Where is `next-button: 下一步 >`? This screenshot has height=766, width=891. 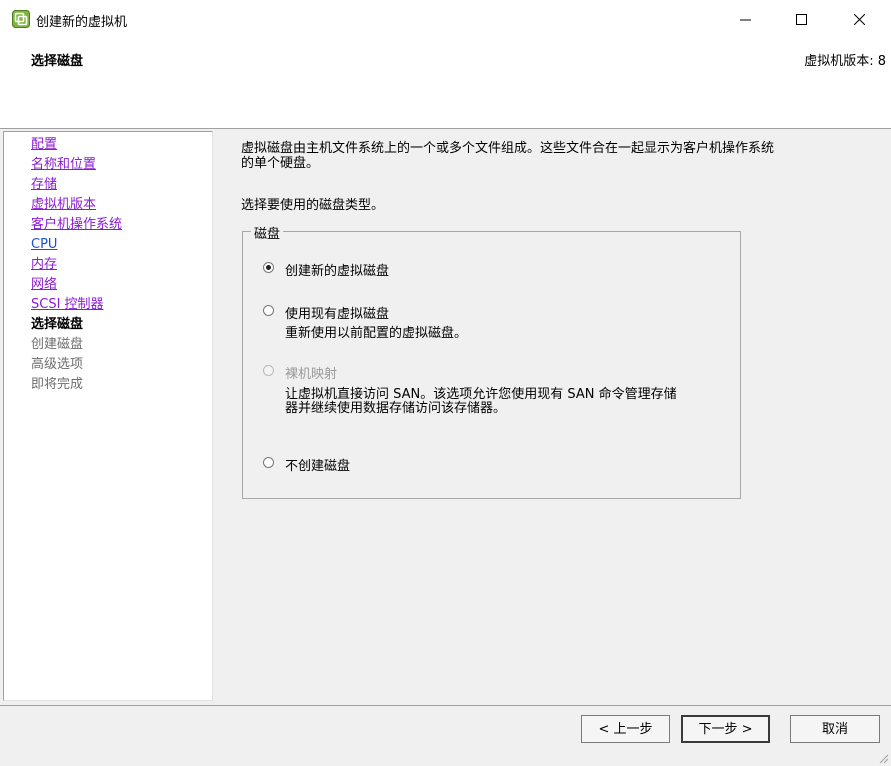
next-button: 下一步 > is located at coordinates (725, 729).